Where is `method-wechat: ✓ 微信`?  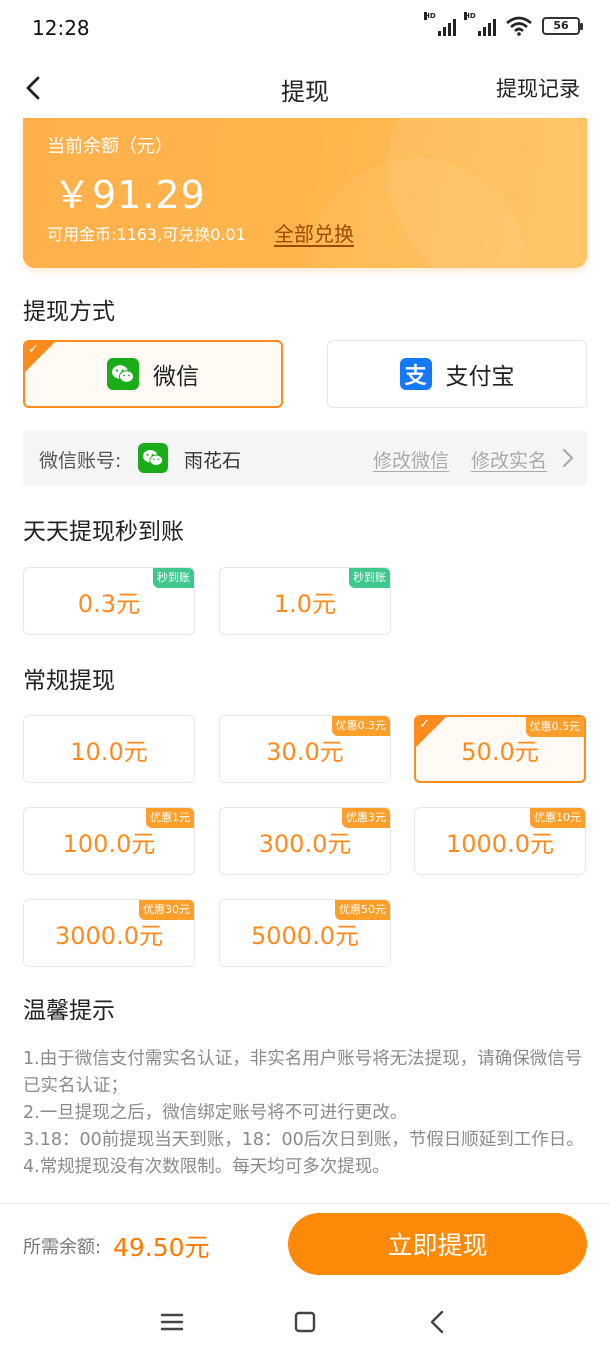 method-wechat: ✓ 微信 is located at coordinates (153, 374).